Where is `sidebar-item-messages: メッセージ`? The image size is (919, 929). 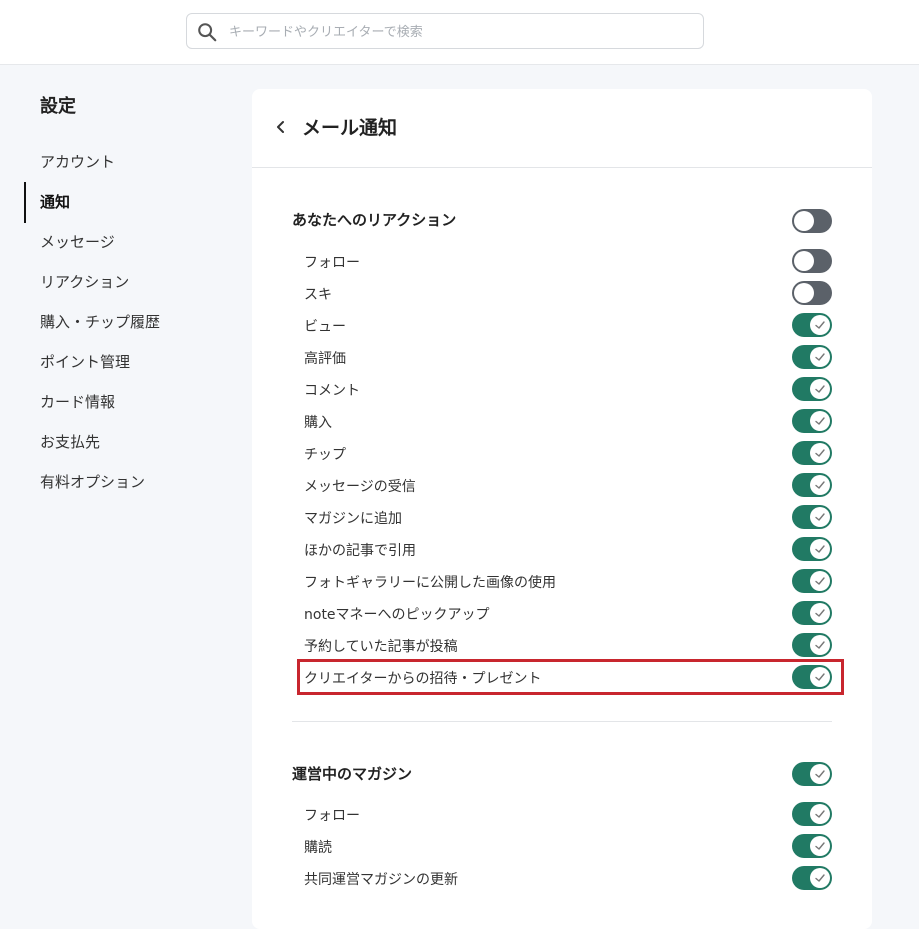 sidebar-item-messages: メッセージ is located at coordinates (77, 242).